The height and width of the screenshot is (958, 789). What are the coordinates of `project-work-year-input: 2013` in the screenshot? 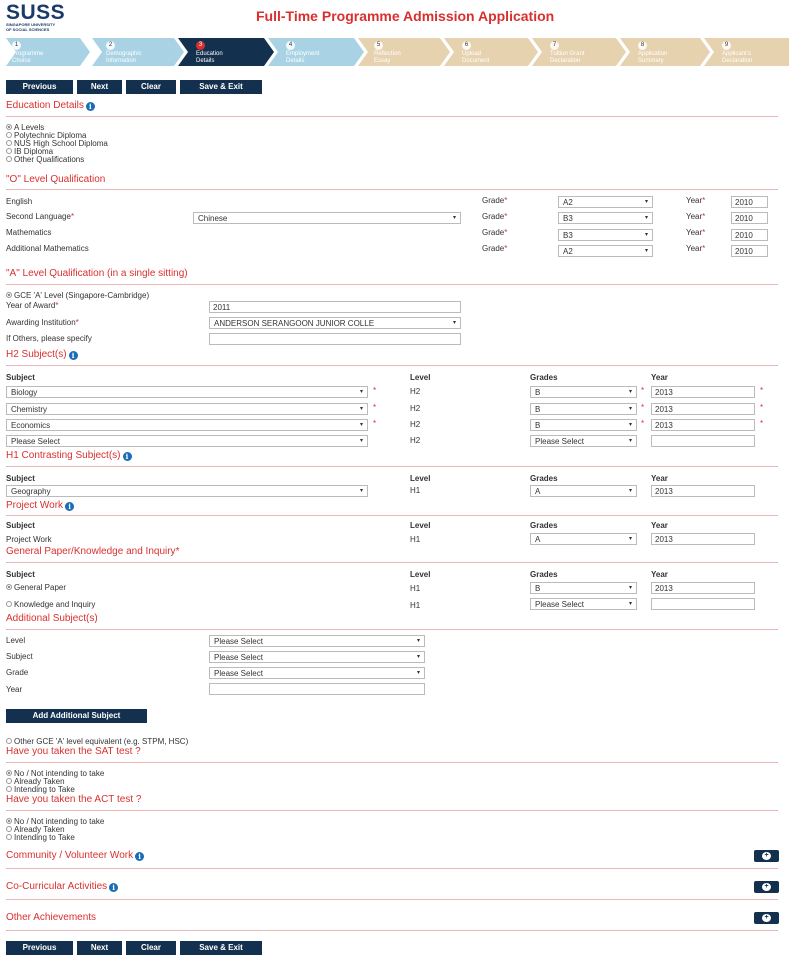 It's located at (703, 539).